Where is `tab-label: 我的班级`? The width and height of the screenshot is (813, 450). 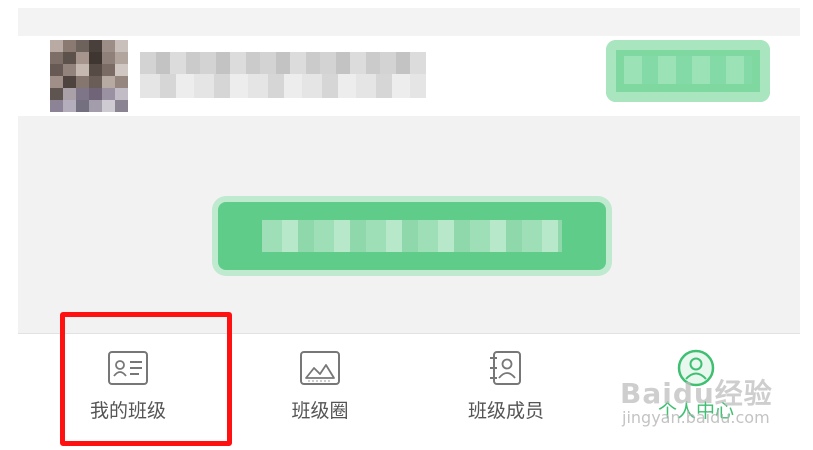 tab-label: 我的班级 is located at coordinates (127, 411).